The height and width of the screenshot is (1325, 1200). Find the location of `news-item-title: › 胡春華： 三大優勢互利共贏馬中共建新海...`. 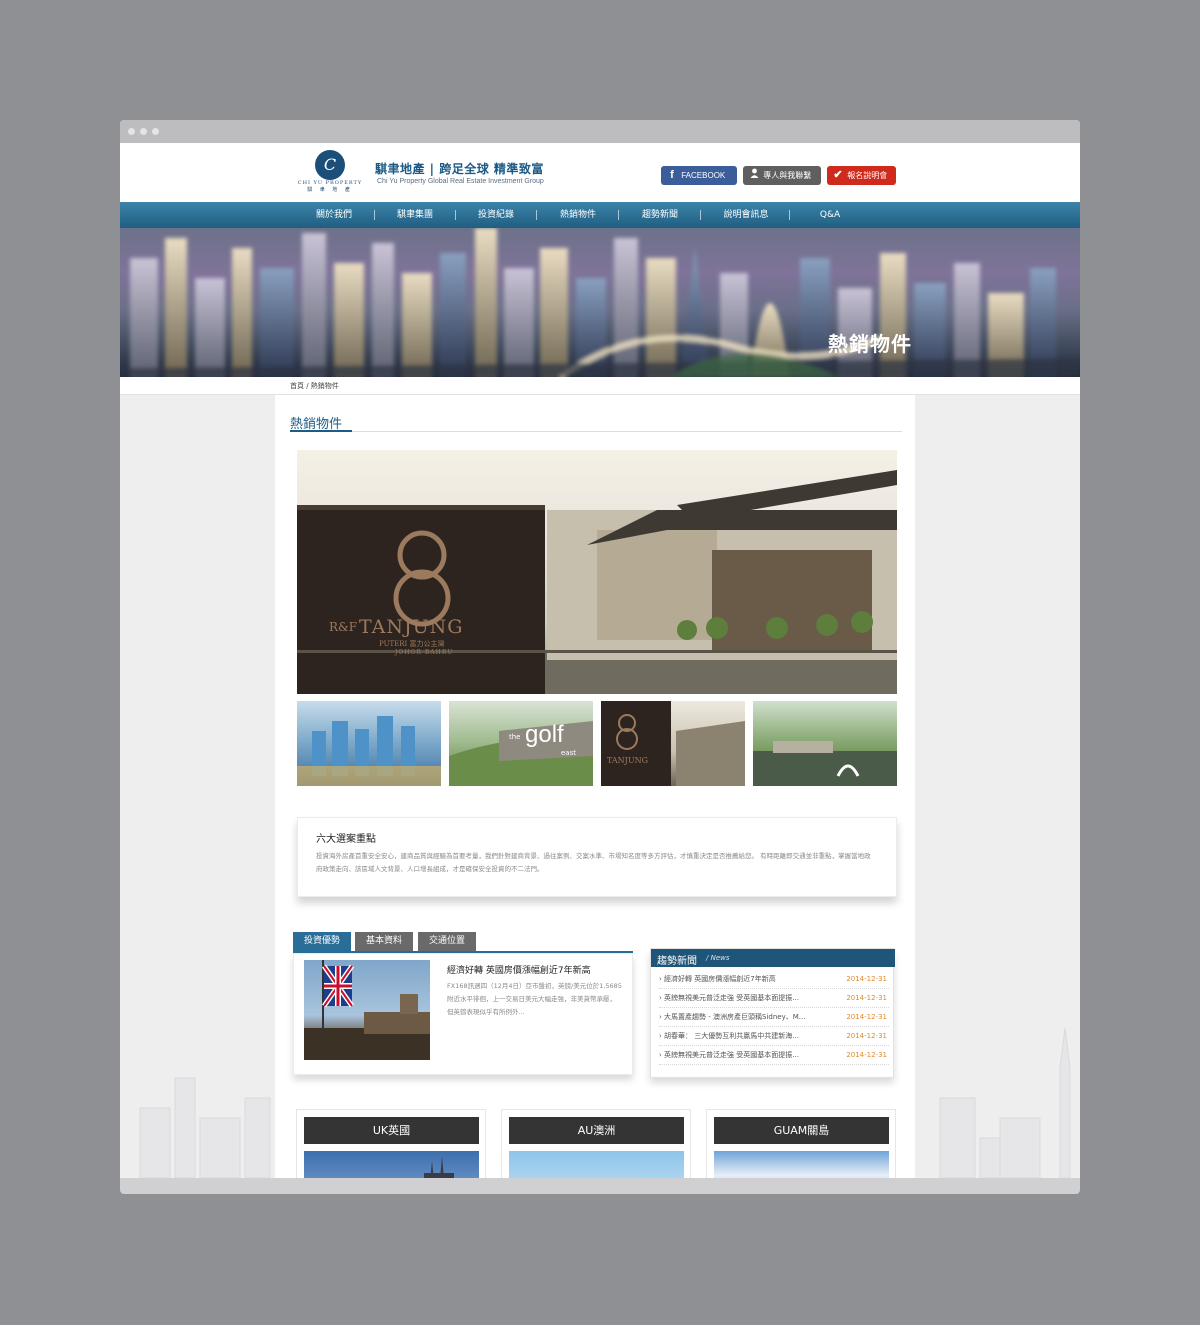

news-item-title: › 胡春華： 三大優勢互利共贏馬中共建新海... is located at coordinates (729, 1036).